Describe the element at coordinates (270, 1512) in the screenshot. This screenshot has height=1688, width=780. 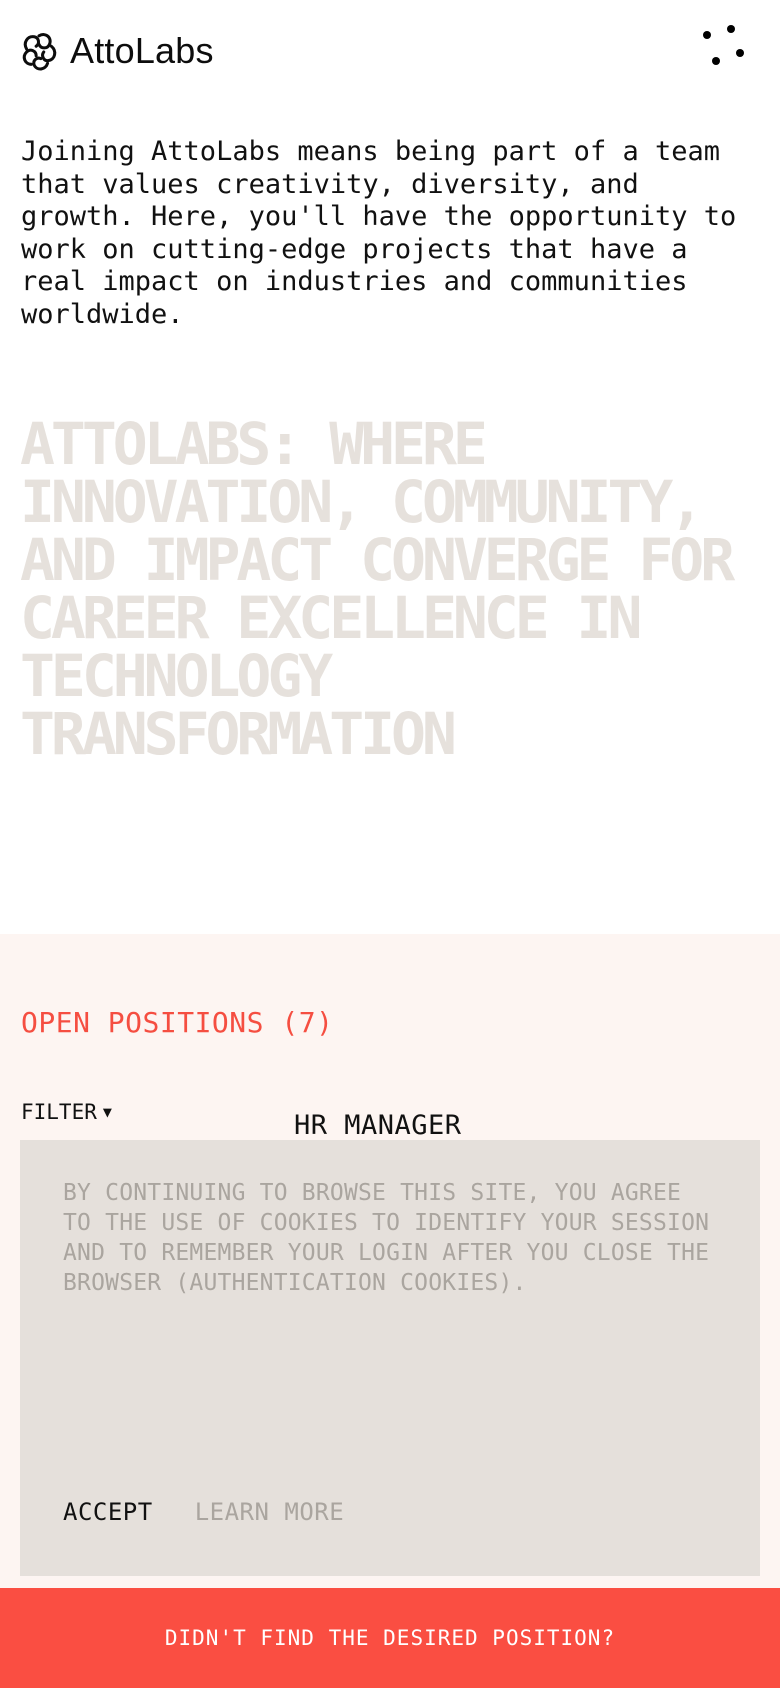
I see `learn-more-link: LEARN MORE` at that location.